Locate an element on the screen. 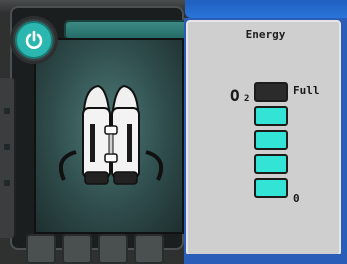 The height and width of the screenshot is (264, 347). side-rail is located at coordinates (8, 158).